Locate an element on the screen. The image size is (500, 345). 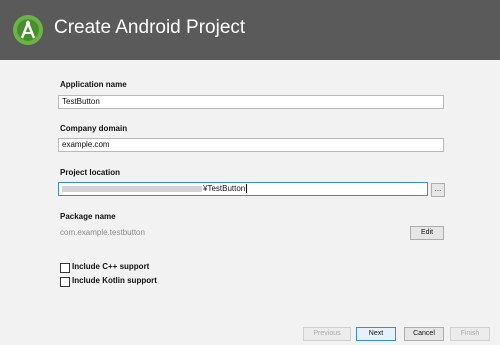
project-location-label: Project location is located at coordinates (90, 172).